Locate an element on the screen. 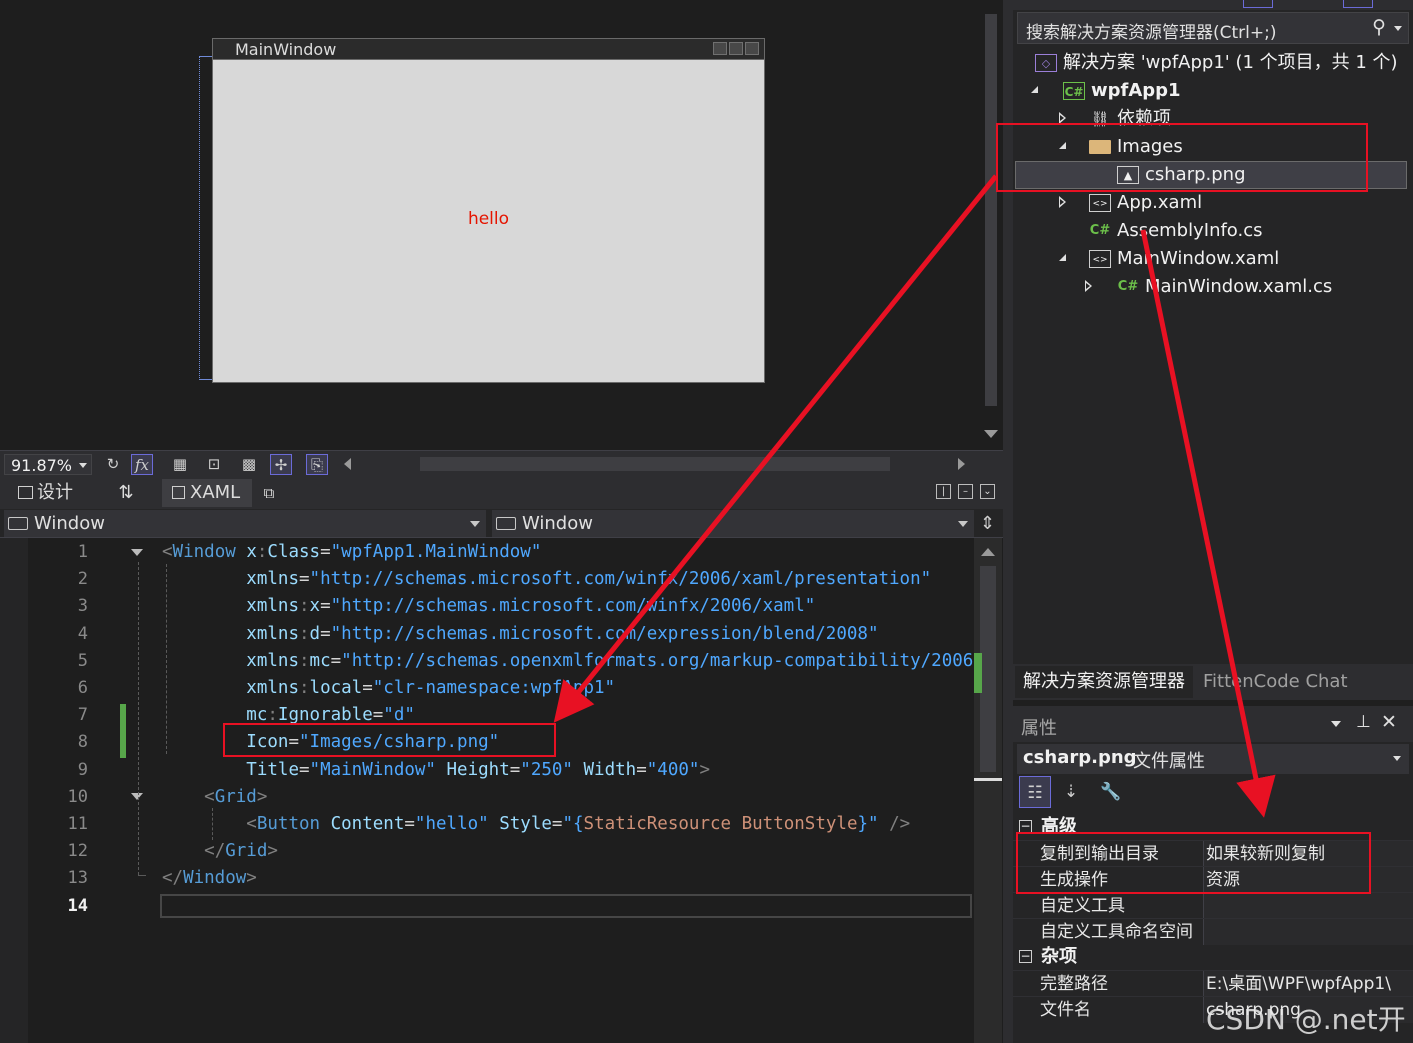 The width and height of the screenshot is (1413, 1043). pin-icon: ⊥ is located at coordinates (1363, 722).